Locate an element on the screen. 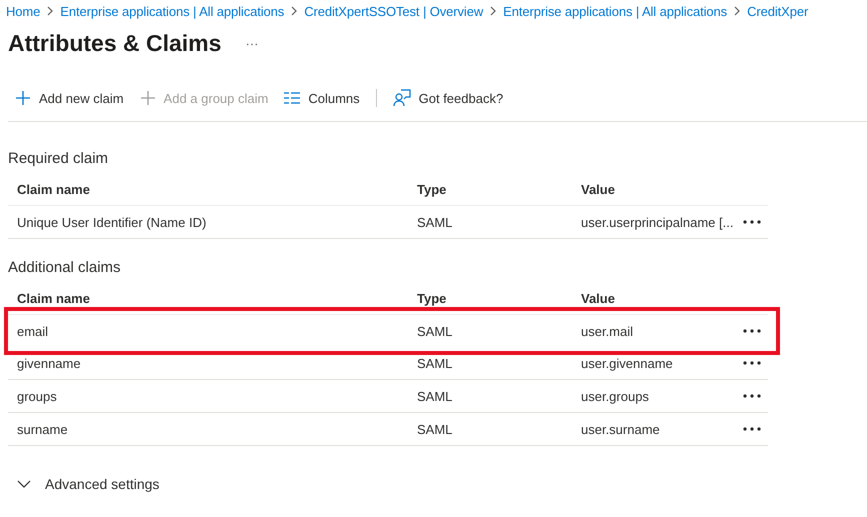 The width and height of the screenshot is (867, 517). table-cell-text: surname is located at coordinates (42, 429).